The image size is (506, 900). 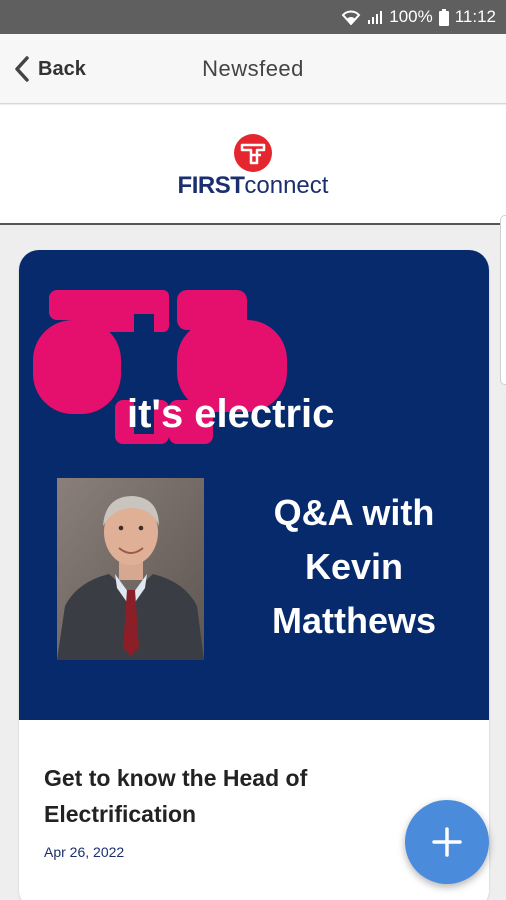 I want to click on page-title: Newsfeed, so click(x=253, y=68).